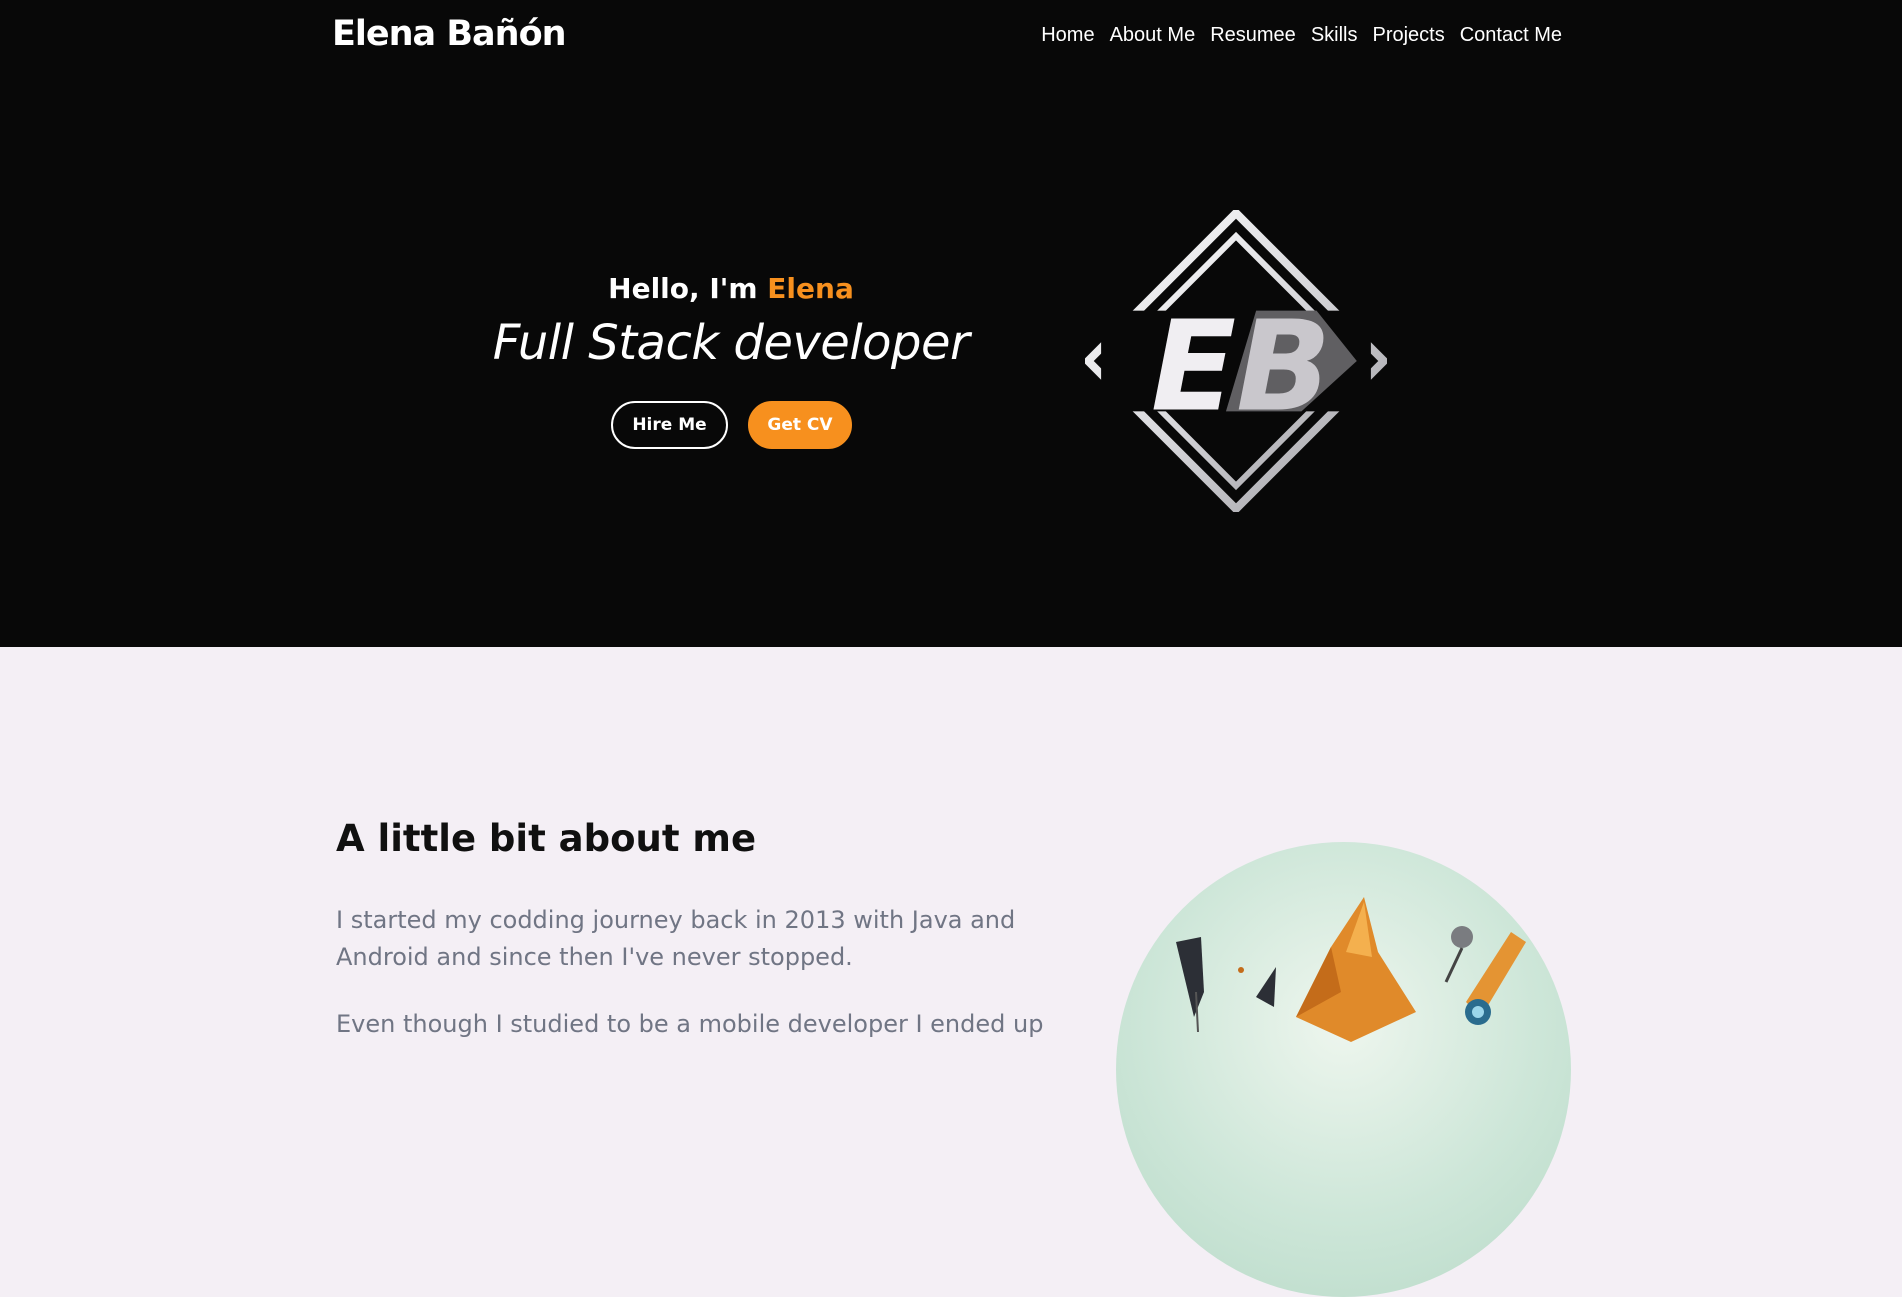  What do you see at coordinates (1511, 35) in the screenshot?
I see `nav-item-contact-me: Contact Me` at bounding box center [1511, 35].